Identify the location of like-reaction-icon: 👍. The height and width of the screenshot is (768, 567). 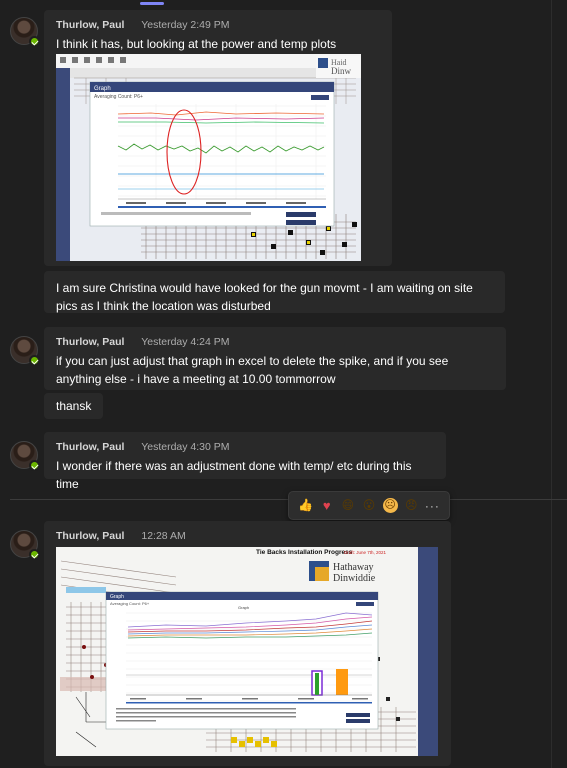
(305, 505).